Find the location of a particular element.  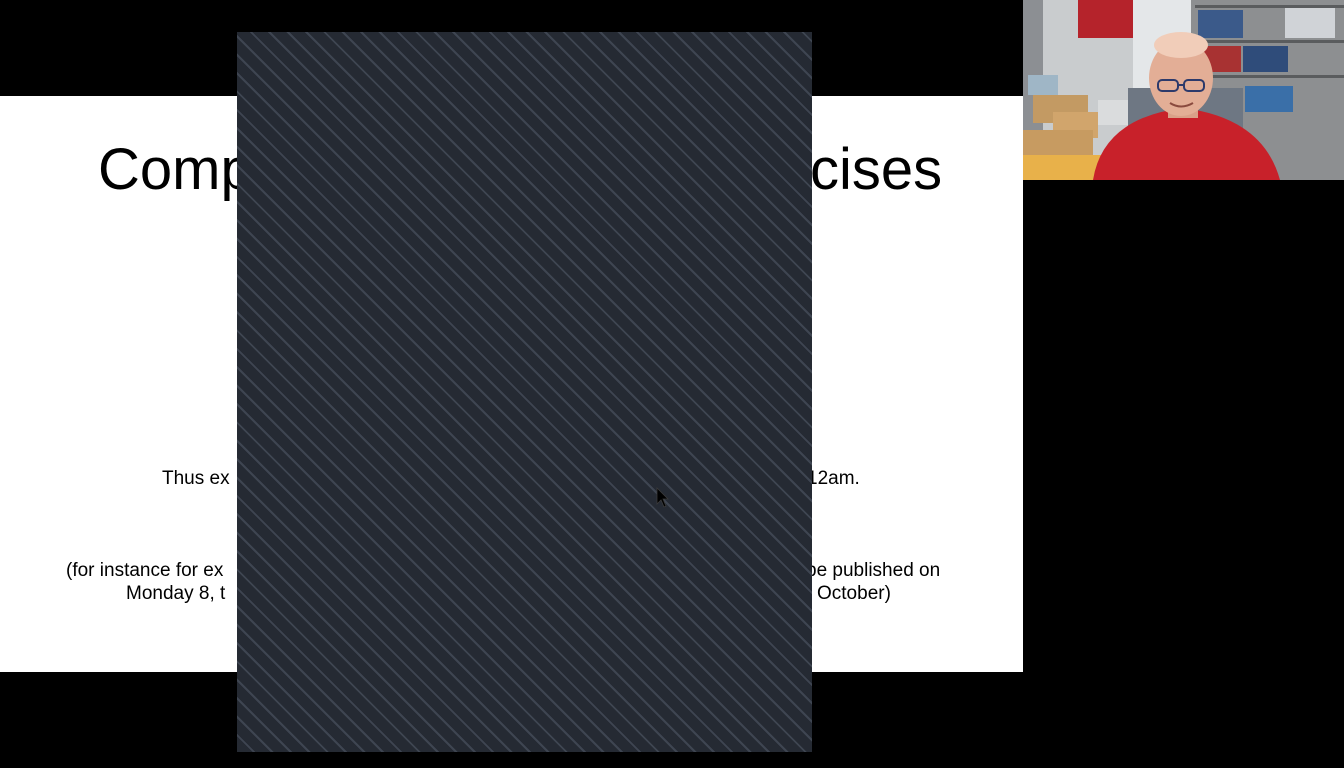

slide-line2-left-fragment: (for instance for ex is located at coordinates (145, 570).